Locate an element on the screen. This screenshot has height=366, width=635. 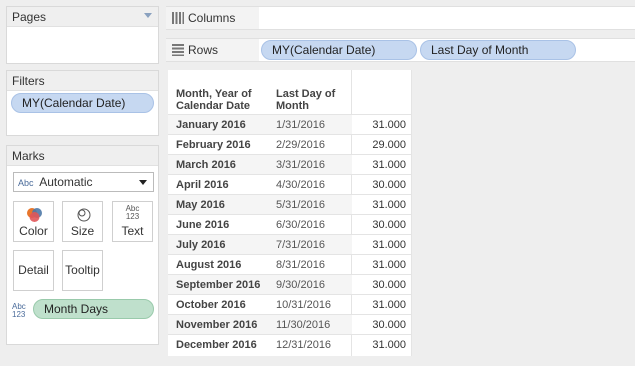
mark-type-dropdown: Abc Automatic is located at coordinates (83, 182).